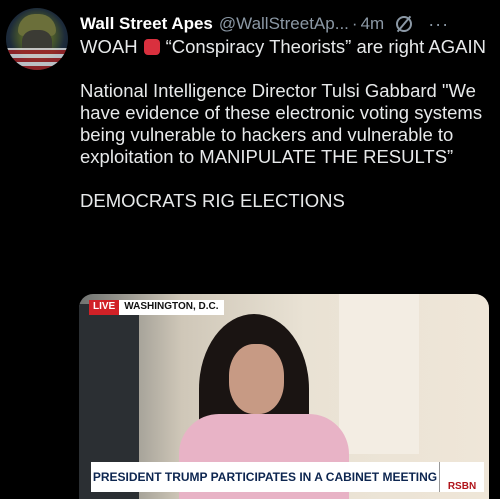 The width and height of the screenshot is (500, 499). What do you see at coordinates (146, 24) in the screenshot?
I see `author-name: Wall Street Apes` at bounding box center [146, 24].